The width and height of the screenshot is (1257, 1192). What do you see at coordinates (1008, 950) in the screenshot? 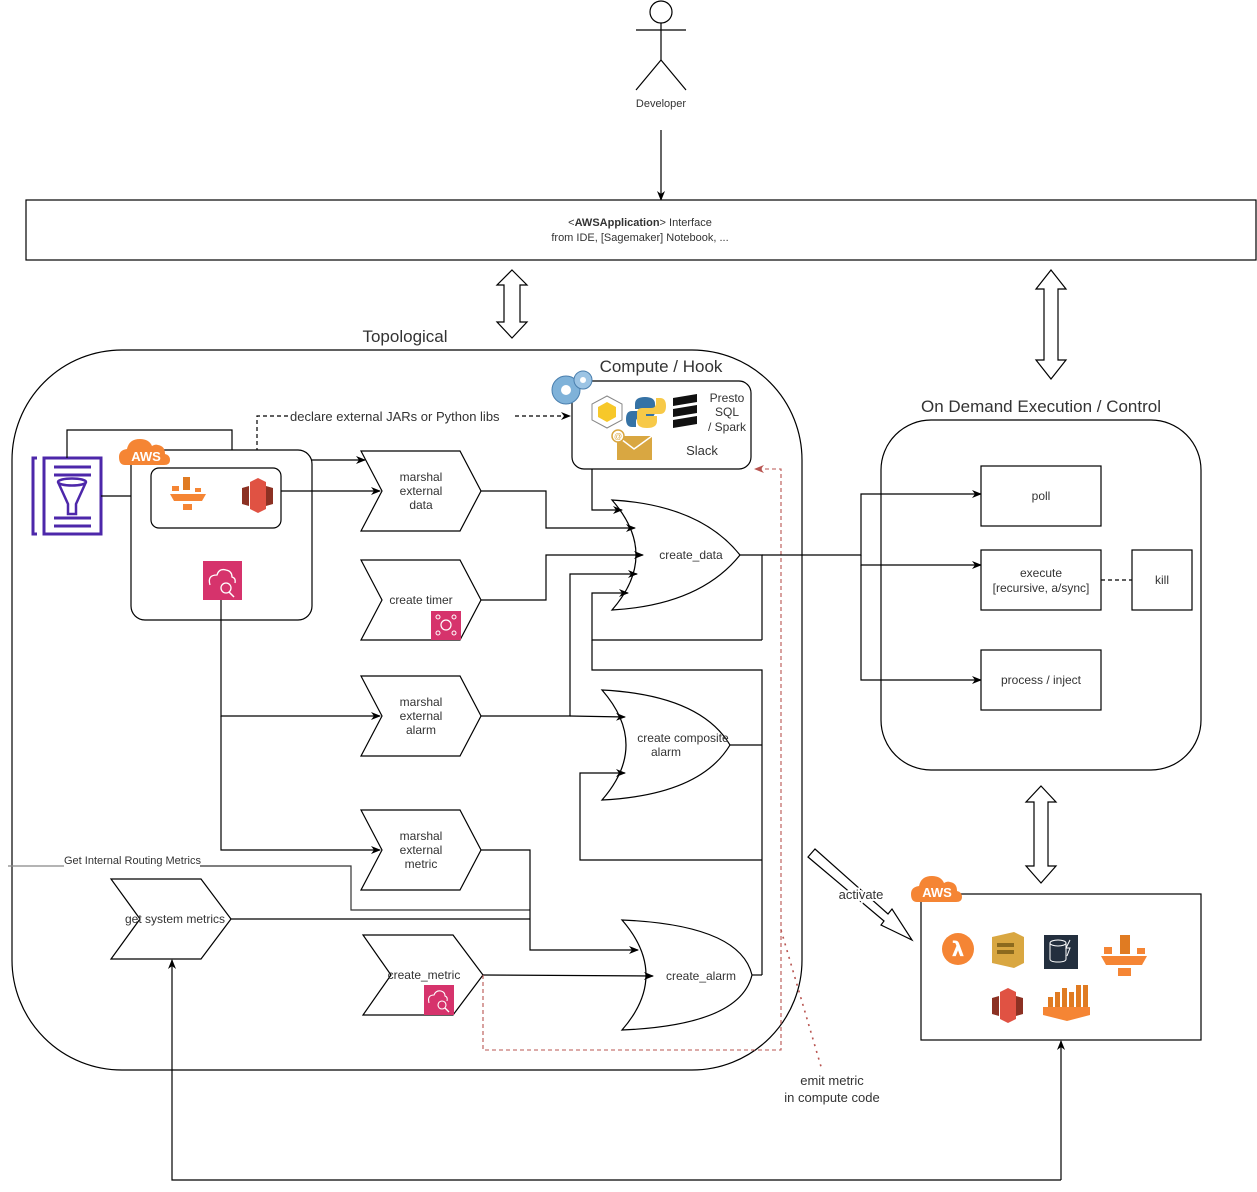
I see `sqs-icon` at bounding box center [1008, 950].